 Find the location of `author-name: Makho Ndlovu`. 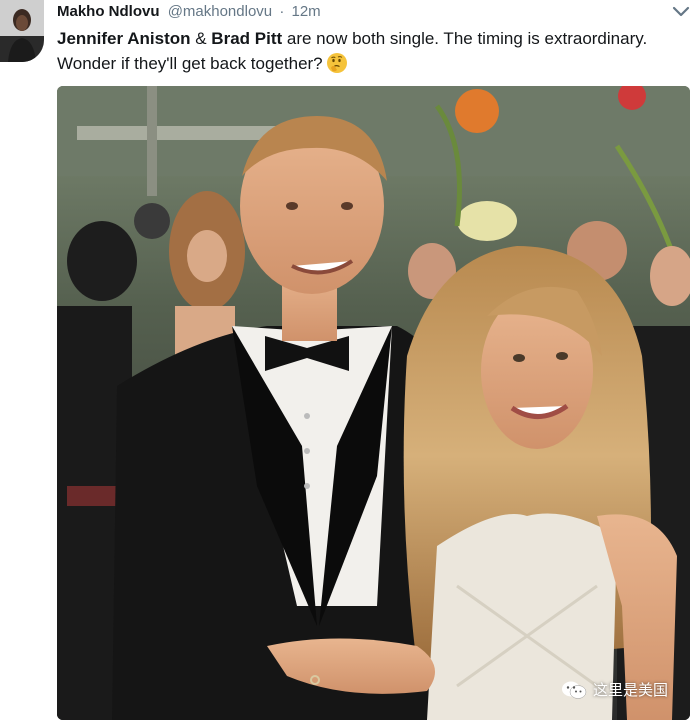

author-name: Makho Ndlovu is located at coordinates (108, 11).